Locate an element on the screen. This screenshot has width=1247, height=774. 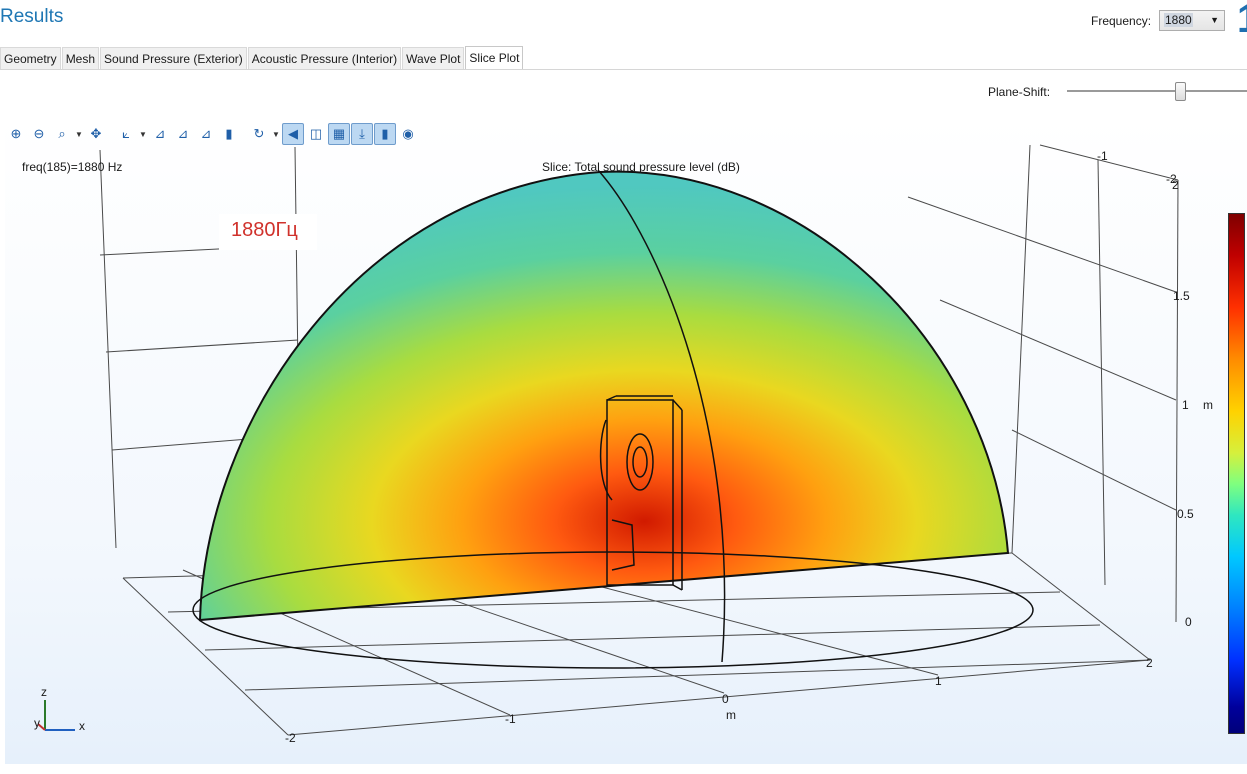
axis-triad is located at coordinates (56, 715).